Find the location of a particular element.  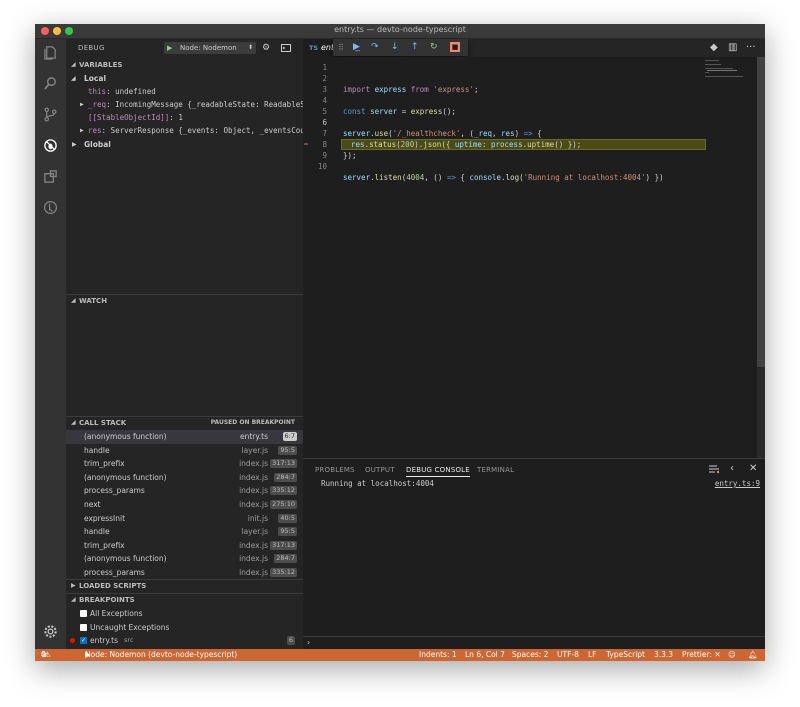

breakpoint-entry-row: ✓ entry.ts src 6 is located at coordinates (184, 640).